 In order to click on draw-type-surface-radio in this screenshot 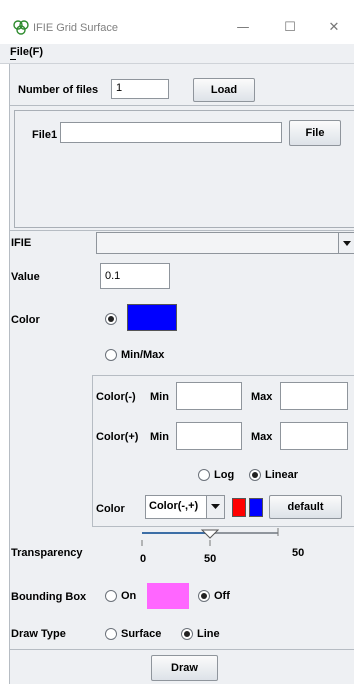, I will do `click(111, 634)`.